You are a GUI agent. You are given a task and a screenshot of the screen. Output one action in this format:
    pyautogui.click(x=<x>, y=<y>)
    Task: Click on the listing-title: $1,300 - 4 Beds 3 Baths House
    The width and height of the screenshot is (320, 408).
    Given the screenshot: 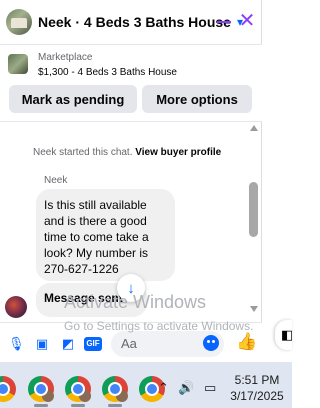 What is the action you would take?
    pyautogui.click(x=107, y=72)
    